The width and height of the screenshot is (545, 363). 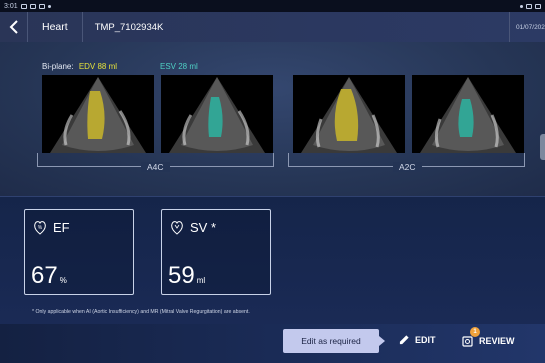 I want to click on echo-a4c-systole, so click(x=217, y=114).